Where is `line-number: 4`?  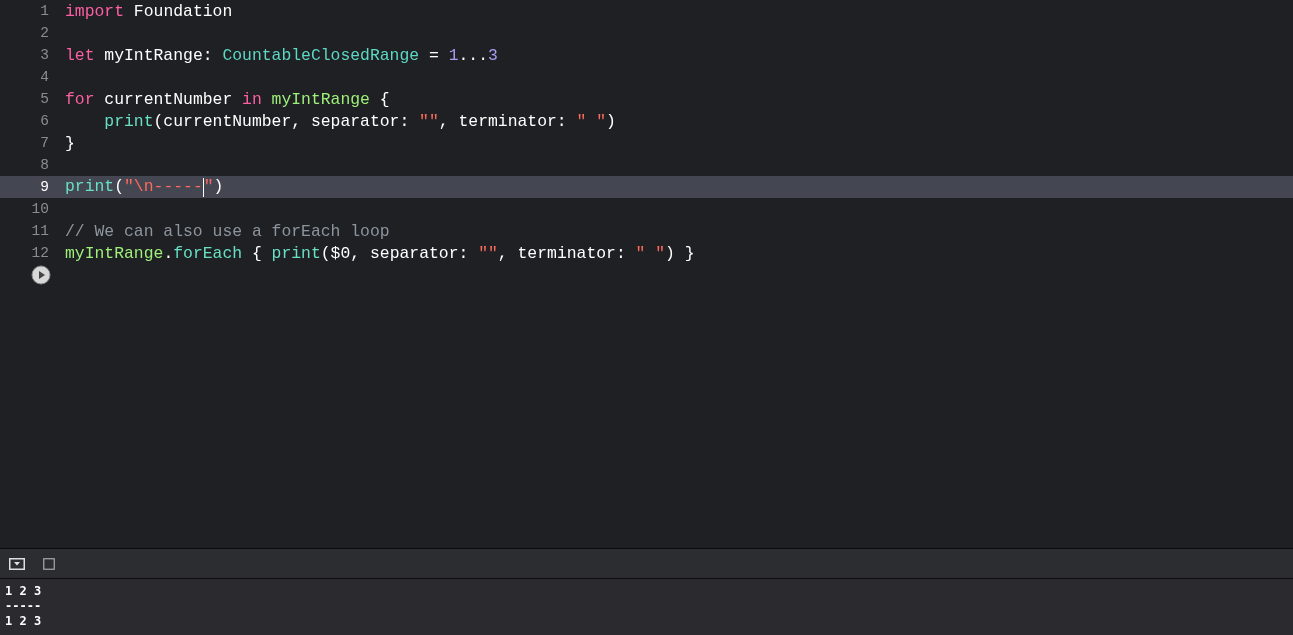
line-number: 4 is located at coordinates (44, 77).